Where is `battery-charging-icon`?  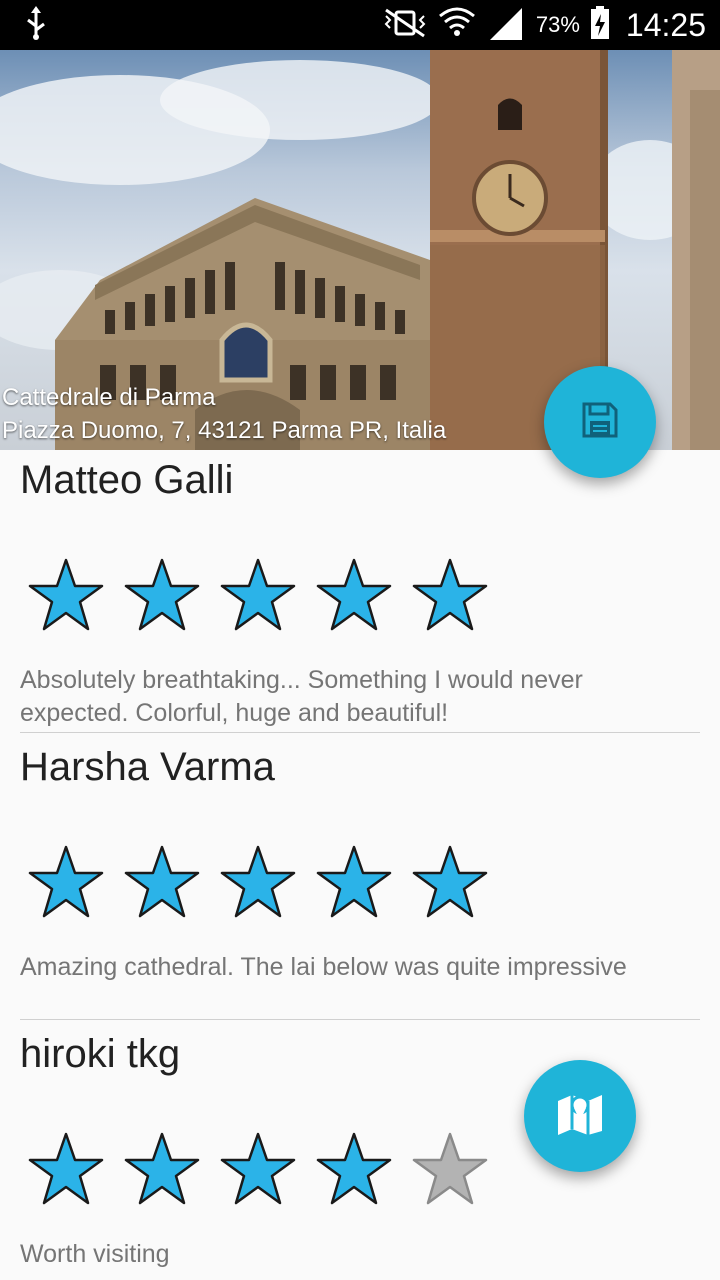 battery-charging-icon is located at coordinates (600, 25).